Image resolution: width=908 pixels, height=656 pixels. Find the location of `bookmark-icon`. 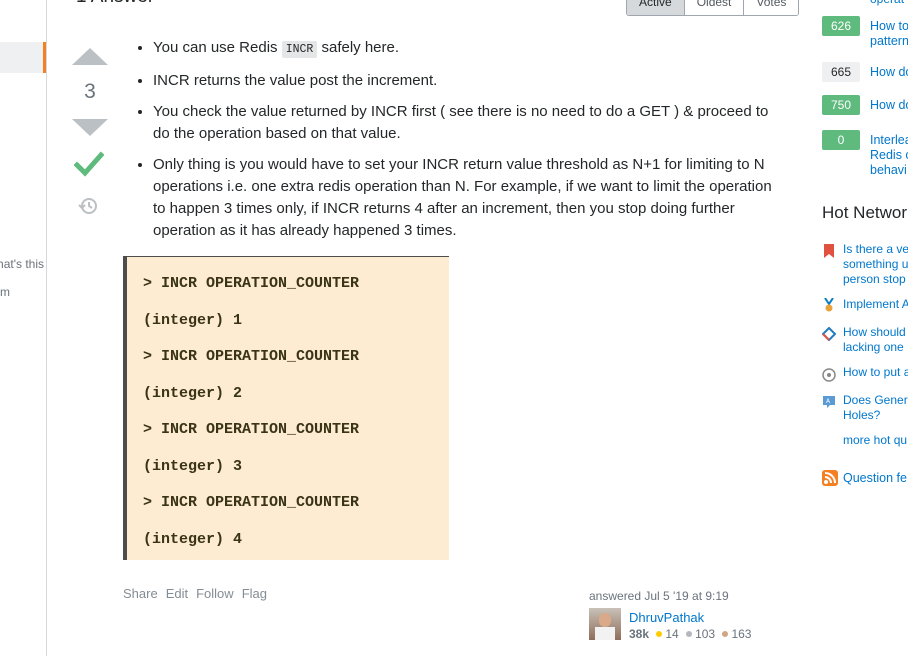

bookmark-icon is located at coordinates (829, 251).